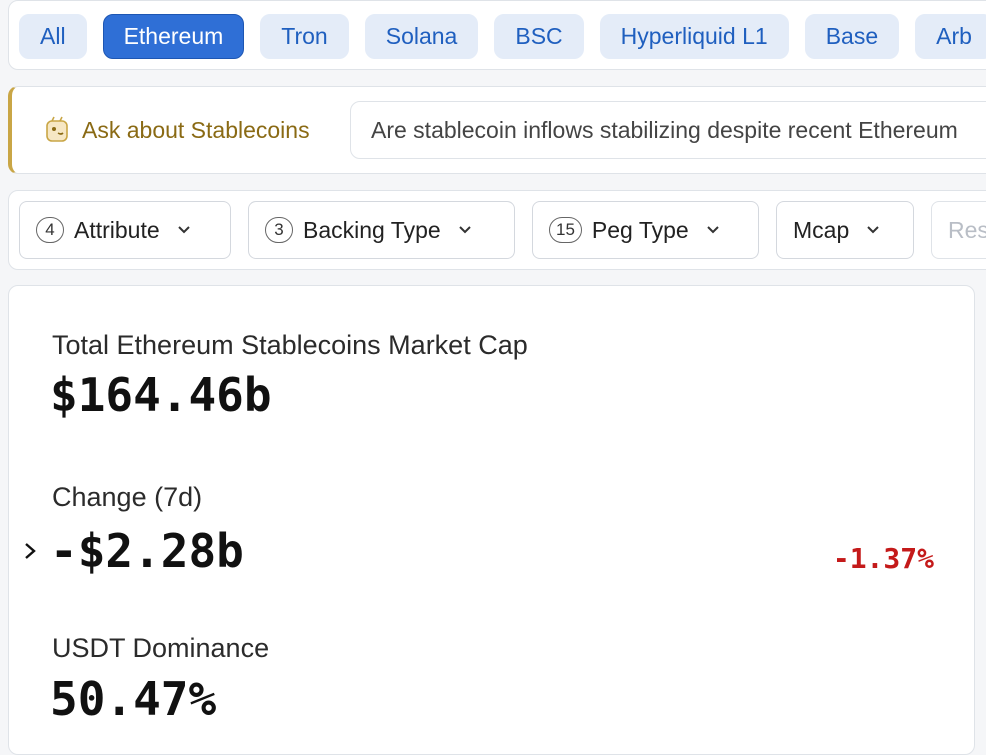 The image size is (986, 755). What do you see at coordinates (821, 229) in the screenshot?
I see `filter-label: Mcap` at bounding box center [821, 229].